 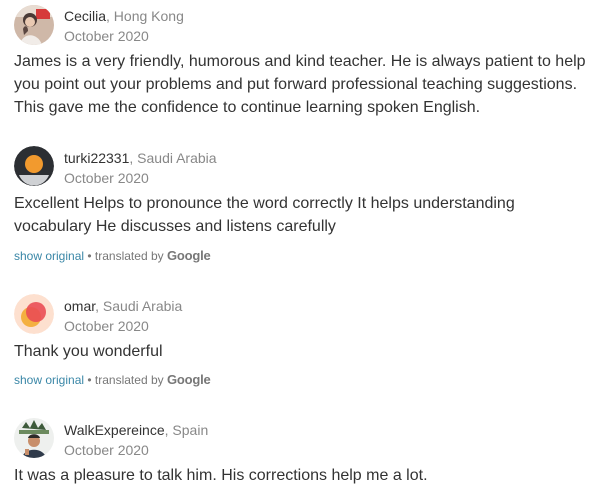 I want to click on reviewer-name-line: WalkExpereince, Spain, so click(x=136, y=430).